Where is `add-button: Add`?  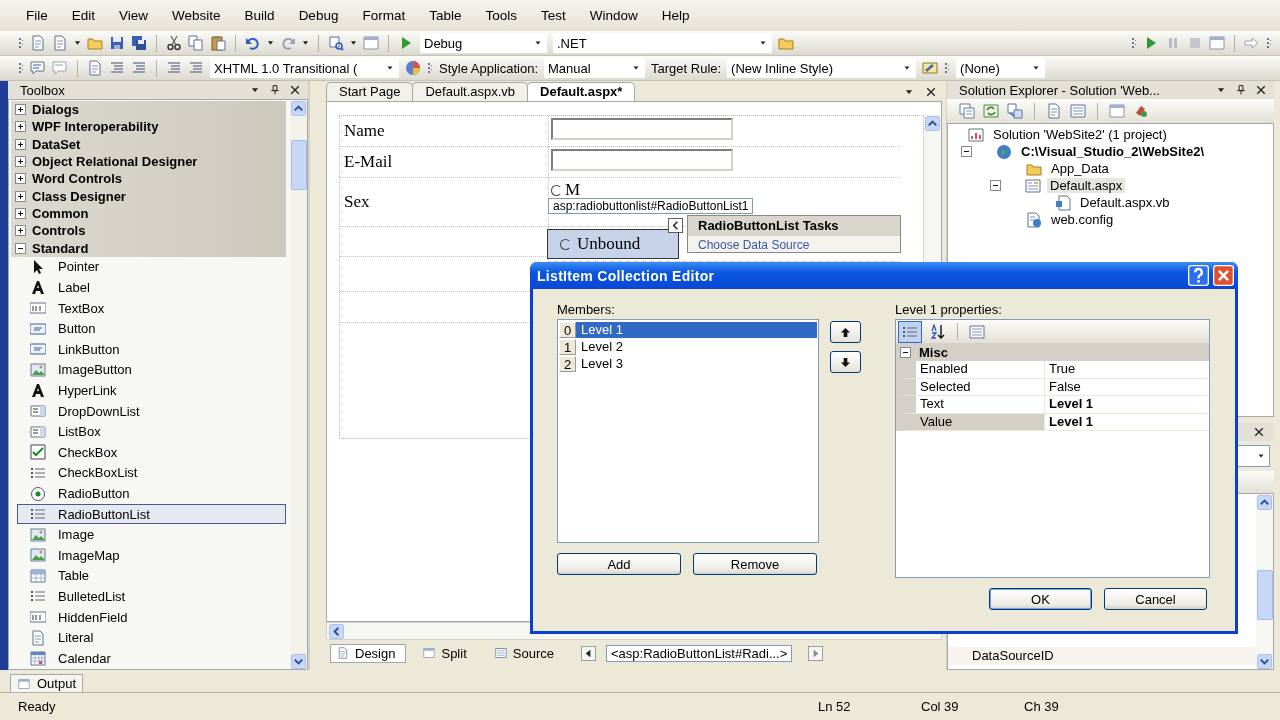 add-button: Add is located at coordinates (619, 564).